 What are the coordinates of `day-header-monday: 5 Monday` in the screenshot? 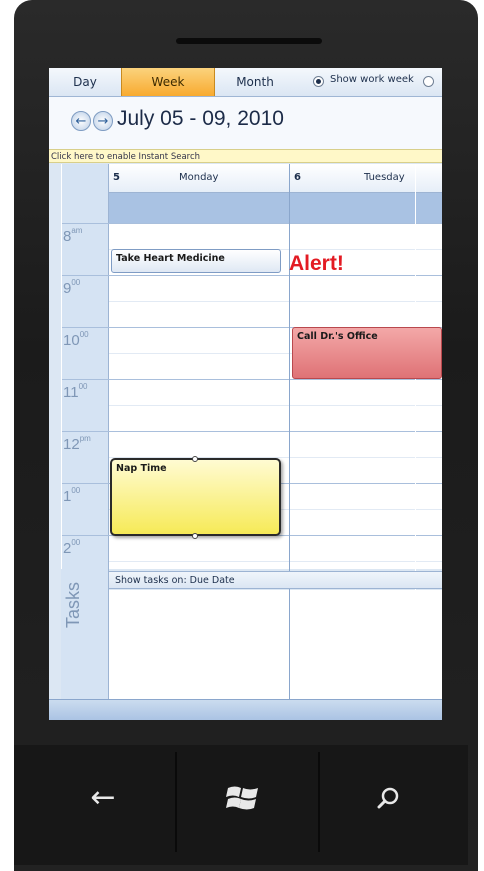 It's located at (199, 178).